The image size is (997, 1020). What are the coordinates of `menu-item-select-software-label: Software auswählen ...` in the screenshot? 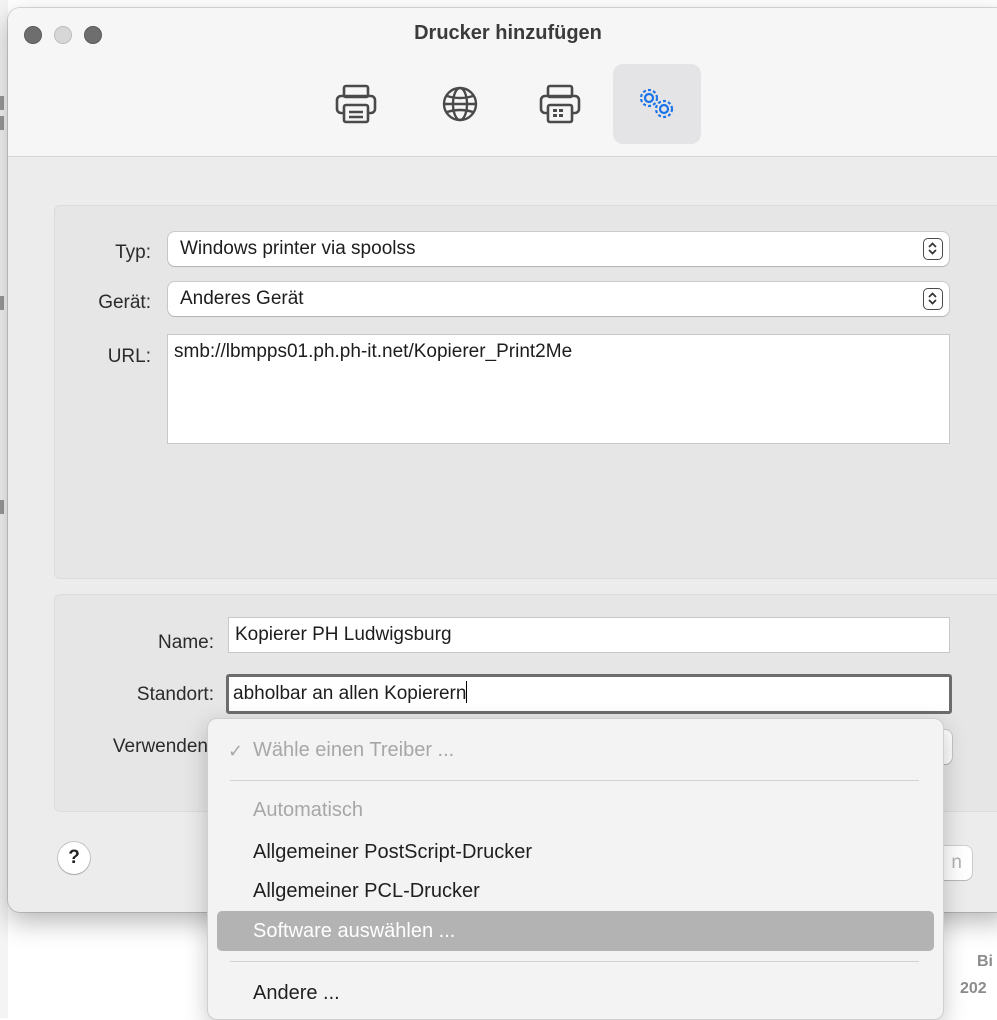 It's located at (354, 931).